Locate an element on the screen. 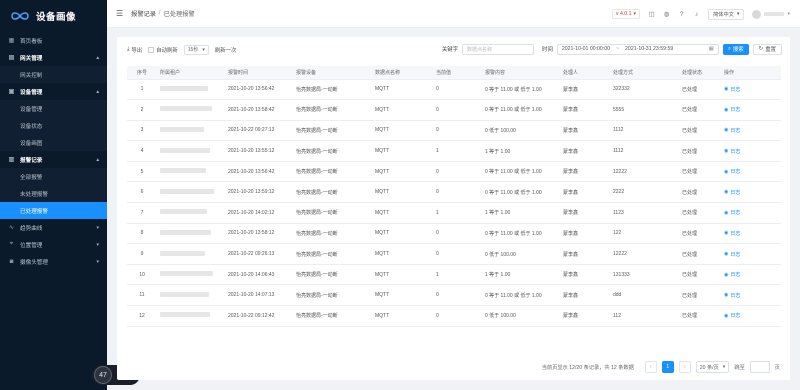 This screenshot has height=390, width=800. cell-content: 1 等于 1.00 is located at coordinates (521, 151).